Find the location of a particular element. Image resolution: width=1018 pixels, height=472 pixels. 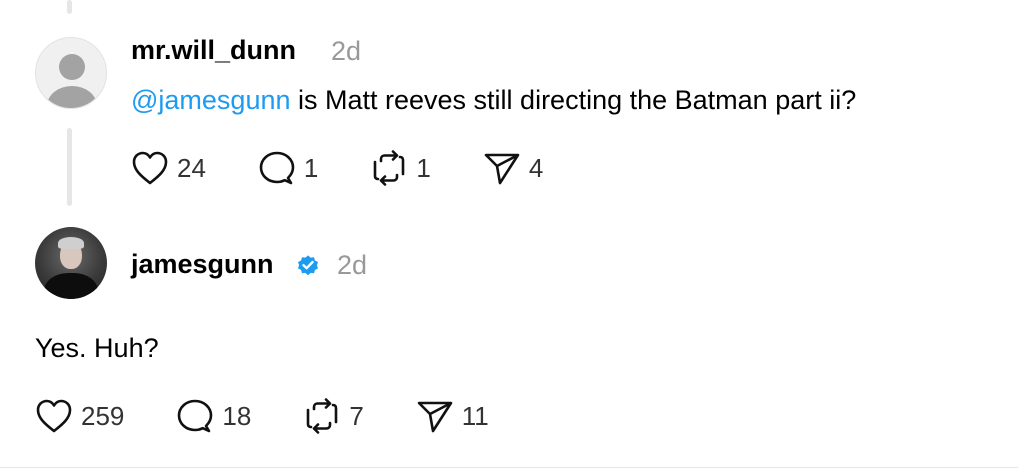

share-button: 11 is located at coordinates (452, 416).